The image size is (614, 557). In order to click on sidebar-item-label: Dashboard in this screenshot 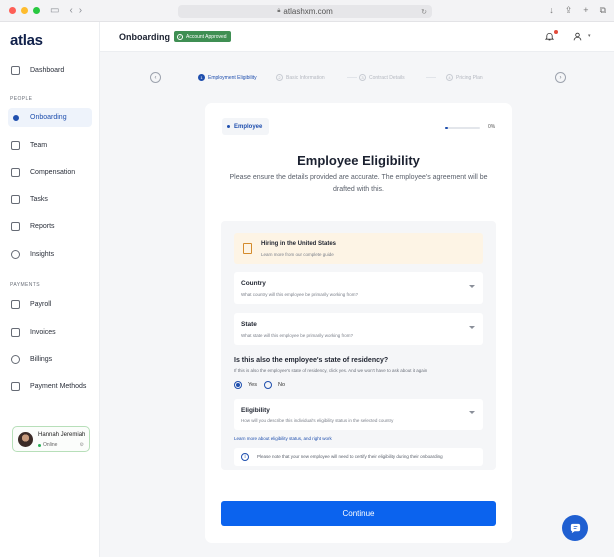, I will do `click(47, 70)`.